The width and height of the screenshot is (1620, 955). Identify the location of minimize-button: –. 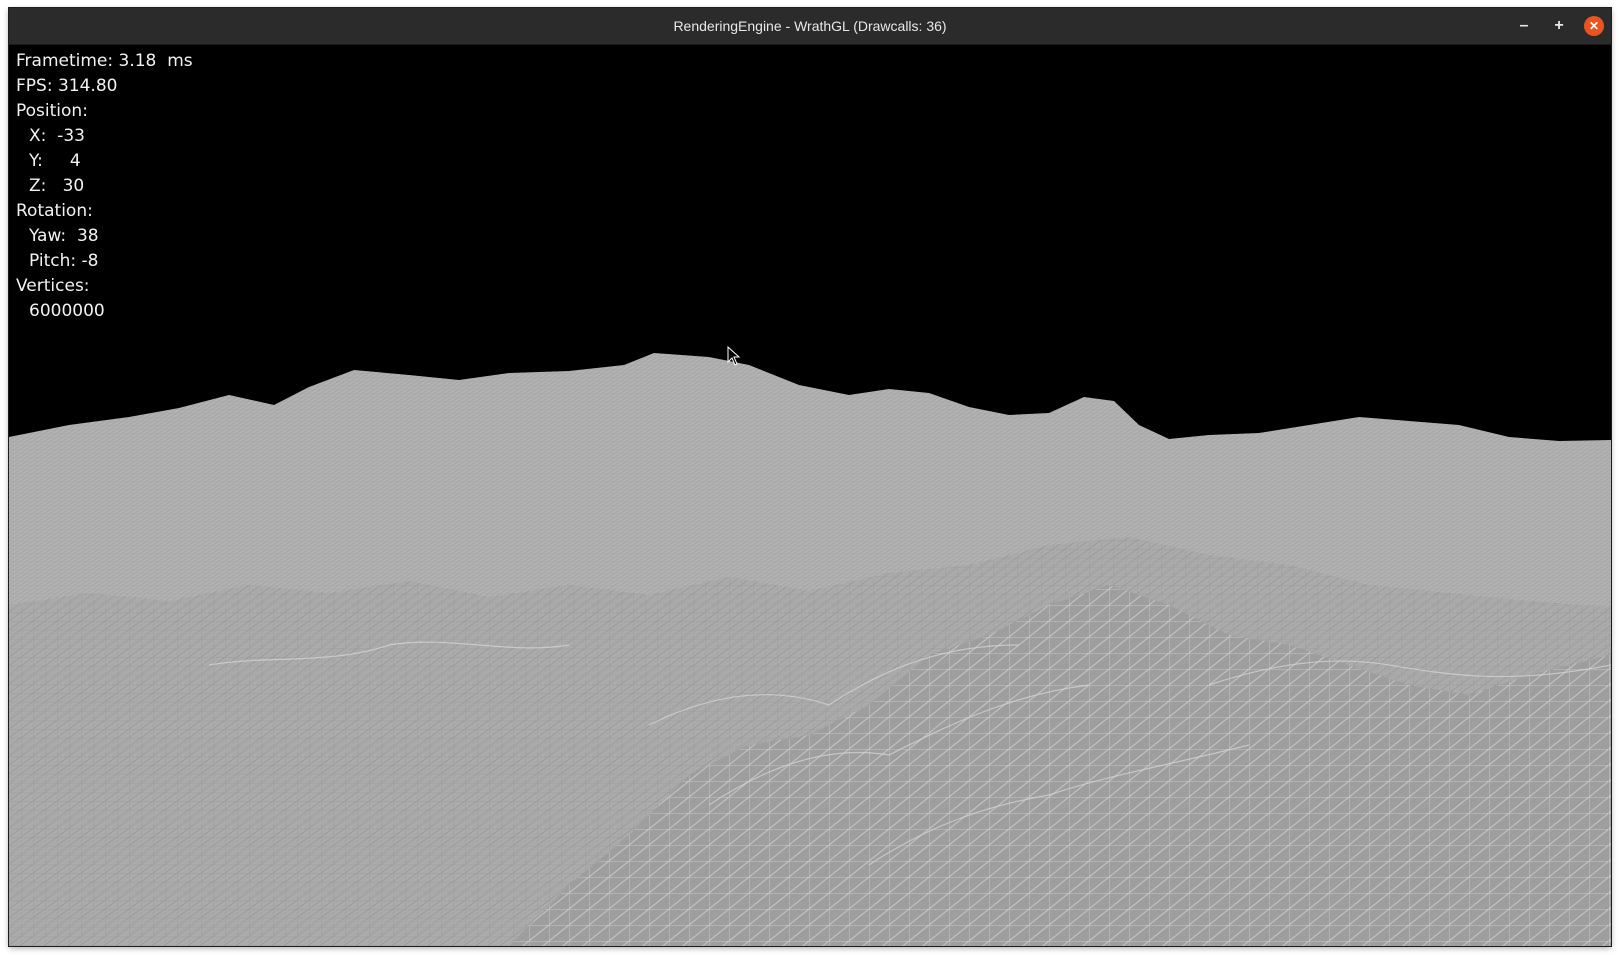
(1524, 26).